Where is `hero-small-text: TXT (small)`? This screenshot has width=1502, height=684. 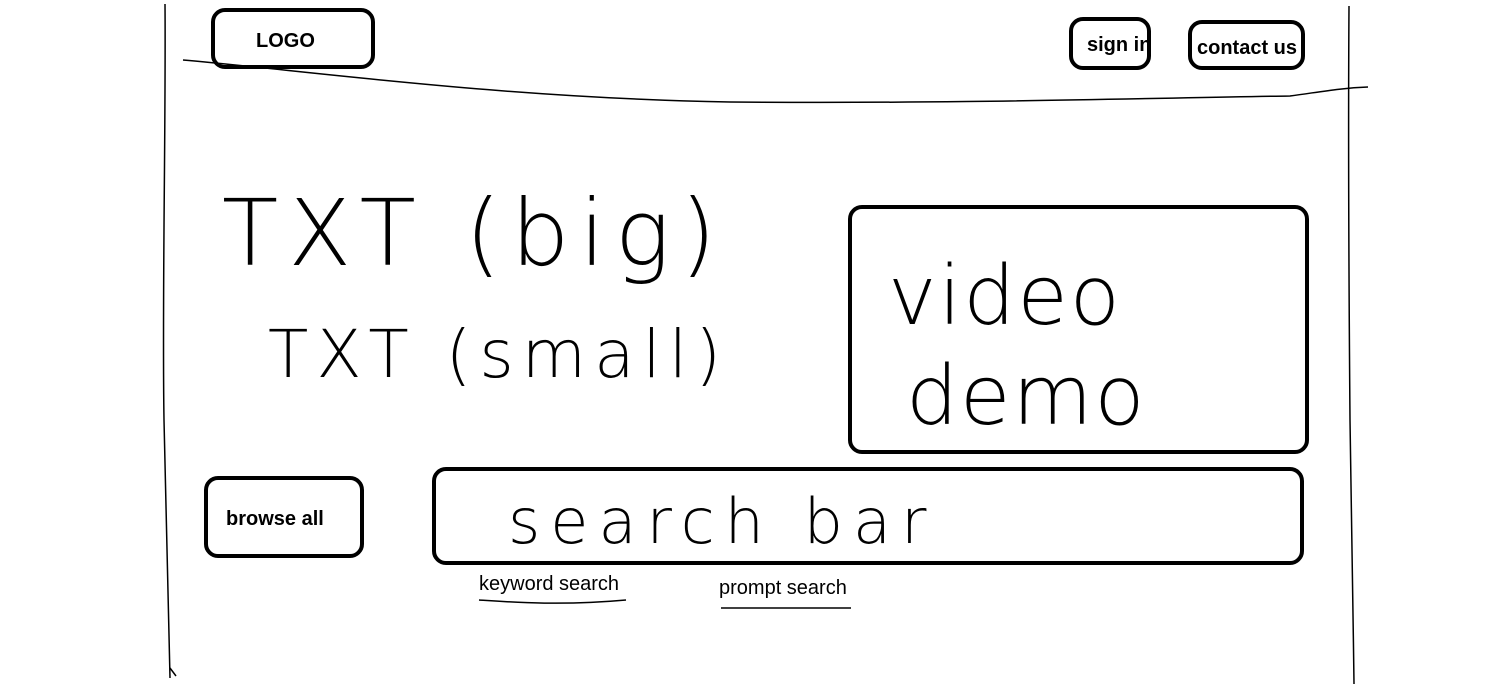 hero-small-text: TXT (small) is located at coordinates (498, 354).